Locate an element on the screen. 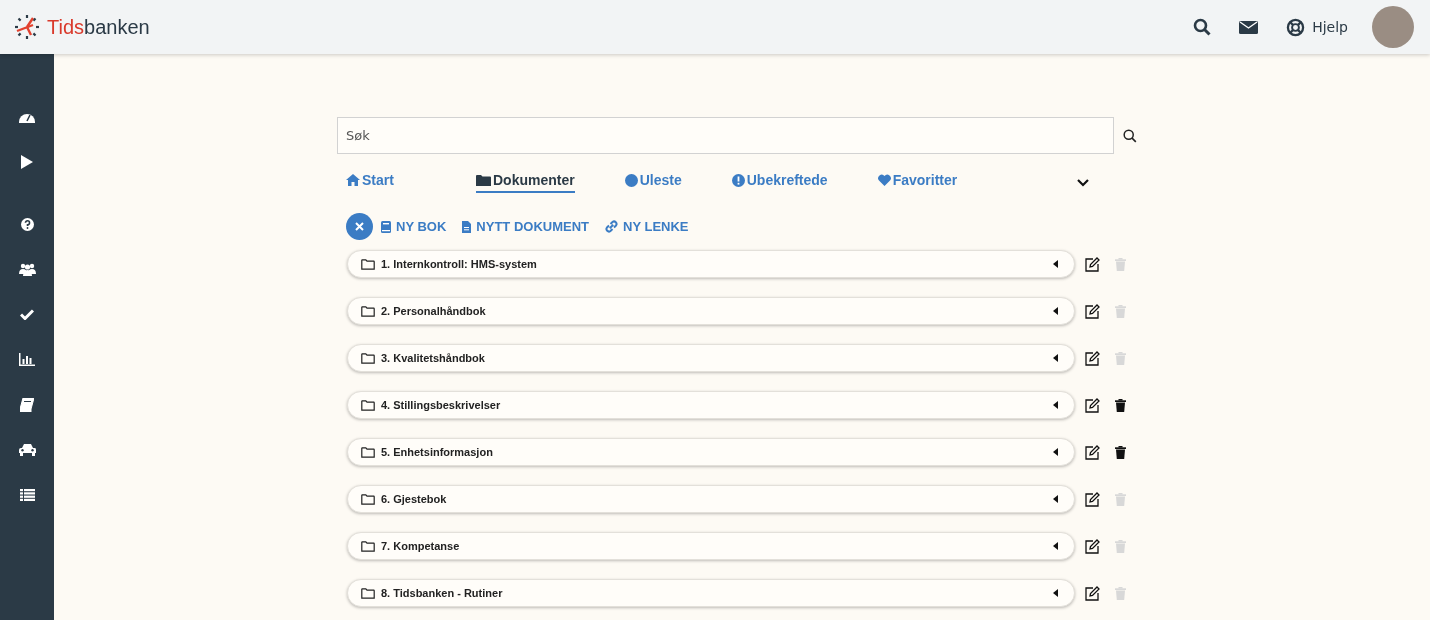 The image size is (1430, 620). car-icon is located at coordinates (27, 449).